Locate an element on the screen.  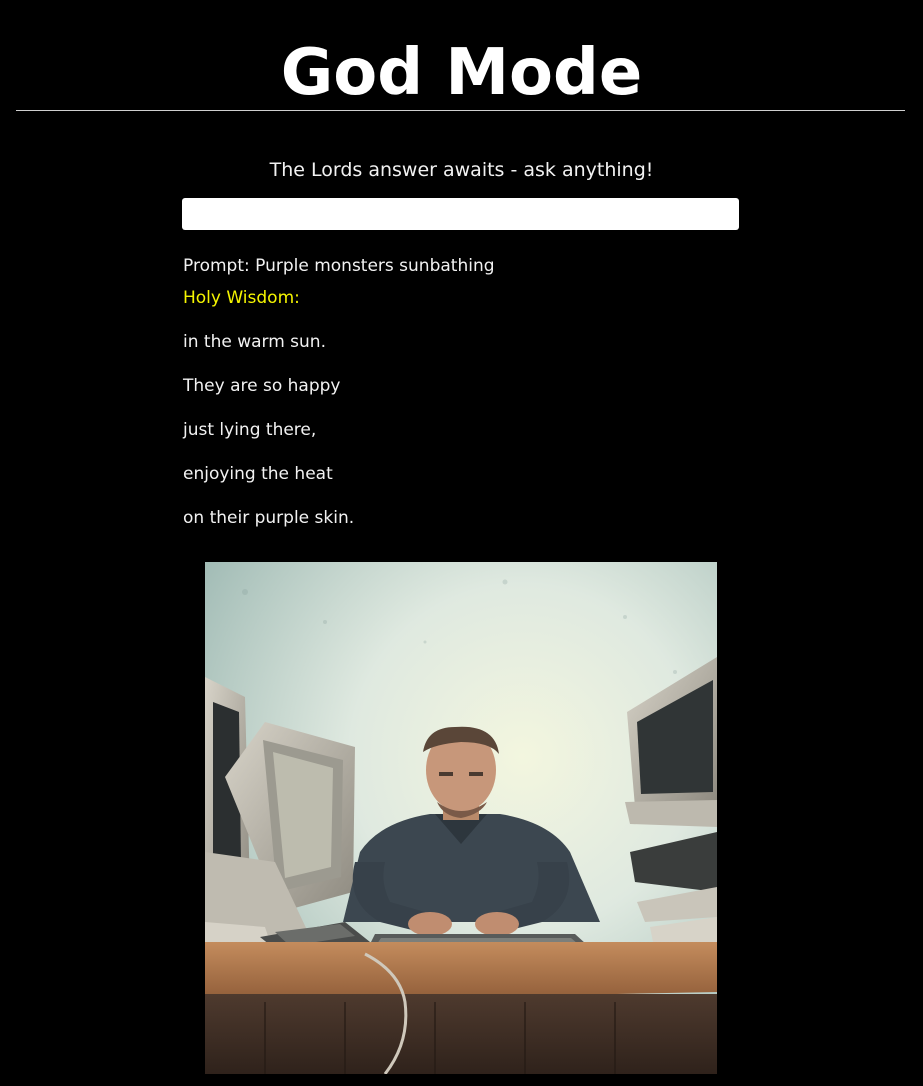
answer-line: They are so happy is located at coordinates (262, 386).